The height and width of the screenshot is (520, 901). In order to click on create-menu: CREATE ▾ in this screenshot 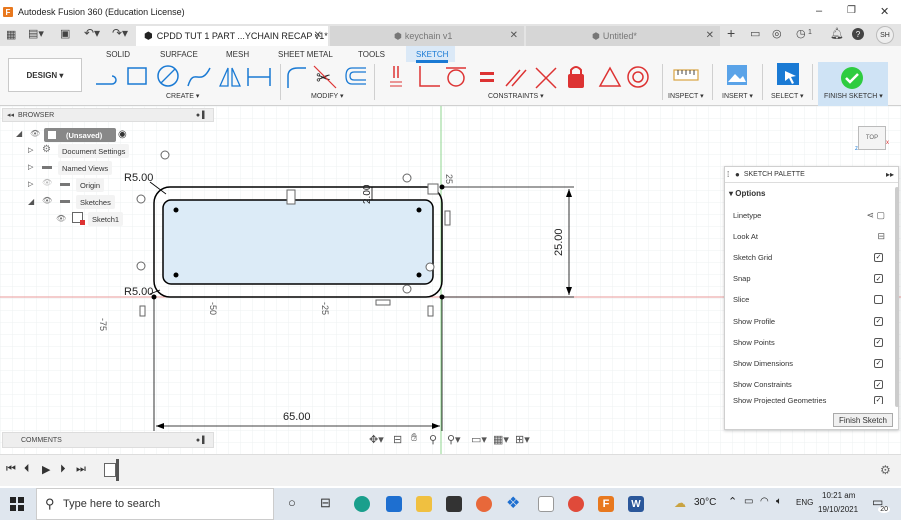, I will do `click(182, 96)`.